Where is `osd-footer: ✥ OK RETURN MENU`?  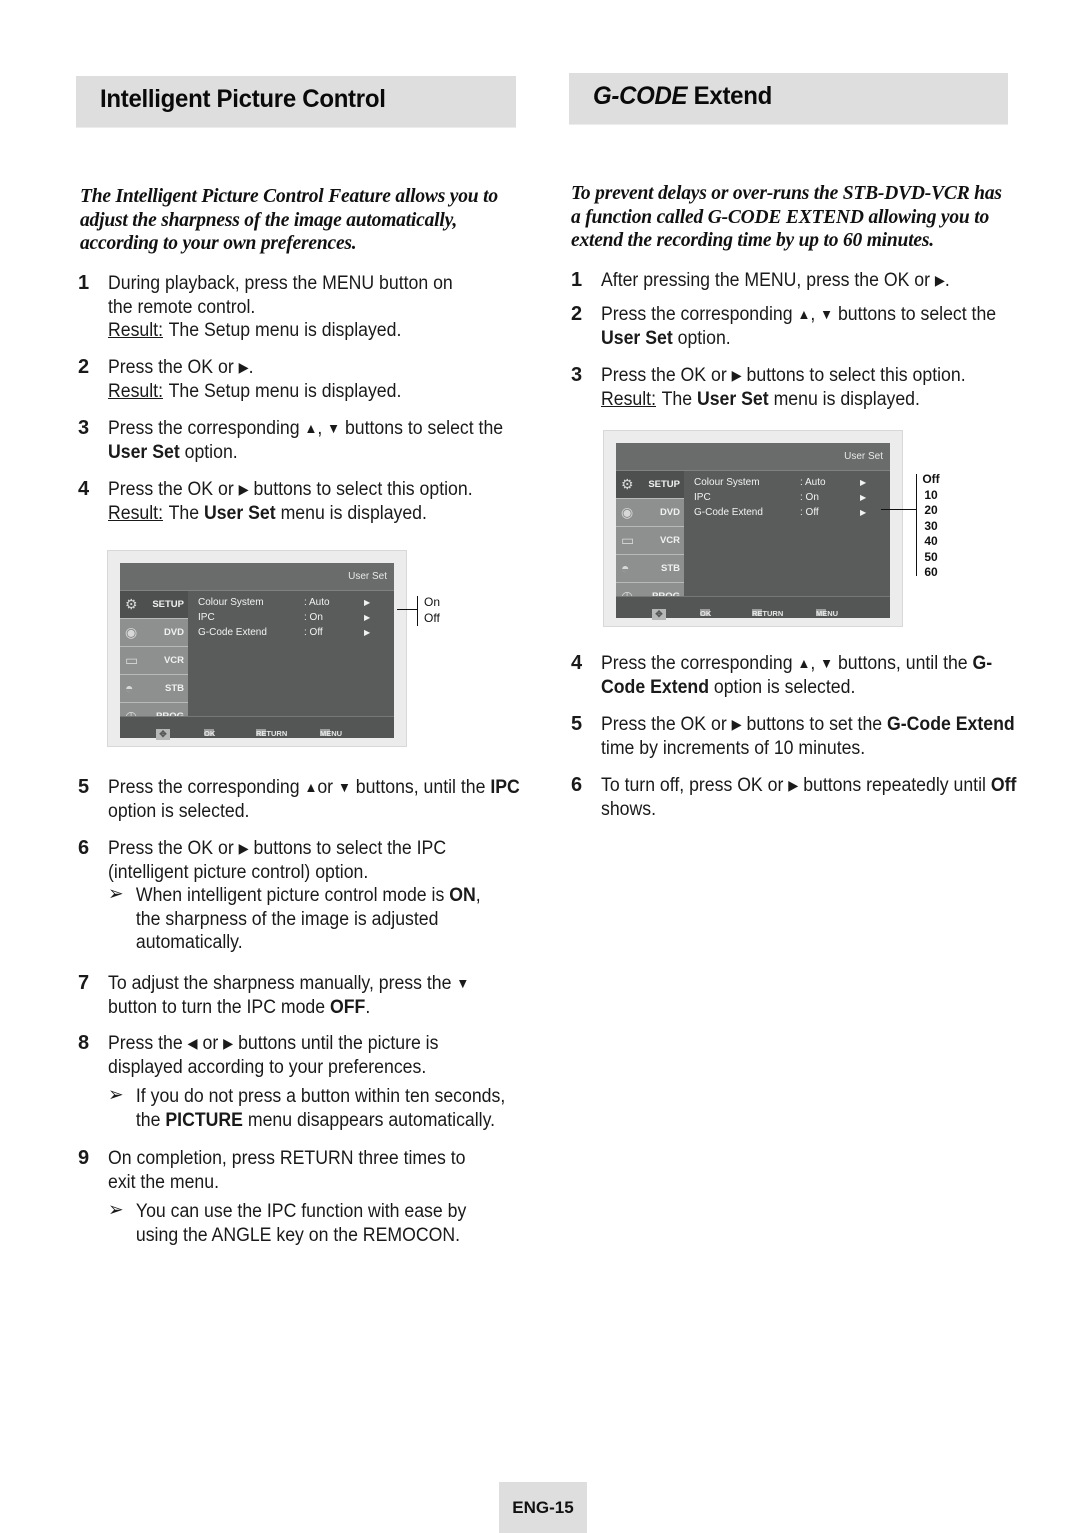
osd-footer: ✥ OK RETURN MENU is located at coordinates (753, 608).